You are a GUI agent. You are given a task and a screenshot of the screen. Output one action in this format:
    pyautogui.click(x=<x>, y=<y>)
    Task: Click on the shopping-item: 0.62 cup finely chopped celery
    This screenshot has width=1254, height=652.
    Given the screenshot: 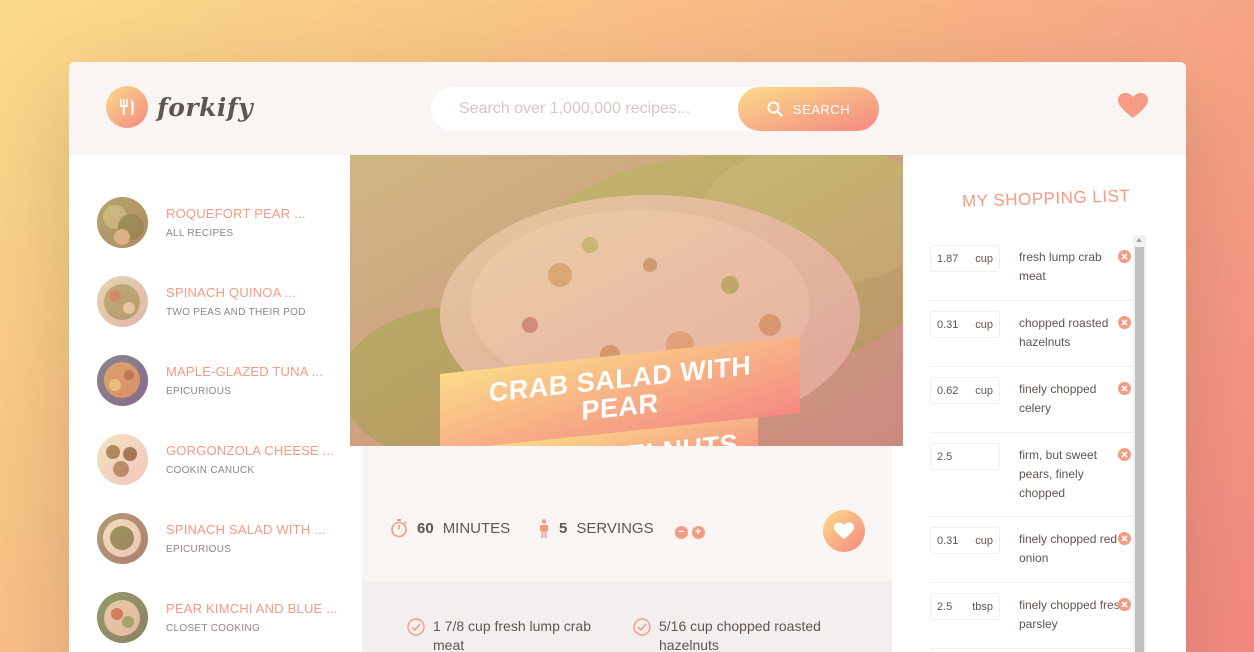 What is the action you would take?
    pyautogui.click(x=1032, y=400)
    